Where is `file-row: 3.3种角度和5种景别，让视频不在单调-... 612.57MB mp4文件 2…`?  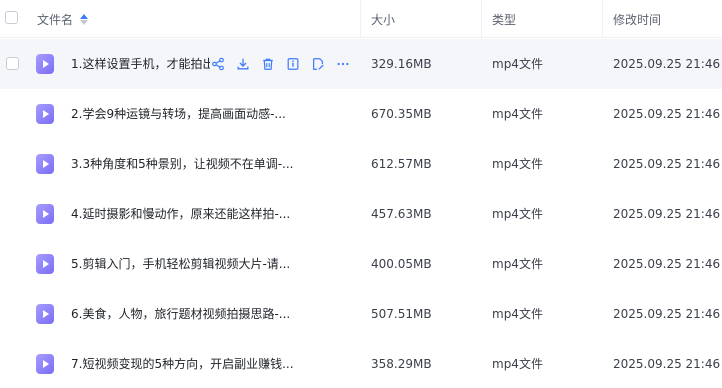 file-row: 3.3种角度和5种景别，让视频不在单调-... 612.57MB mp4文件 2… is located at coordinates (361, 164).